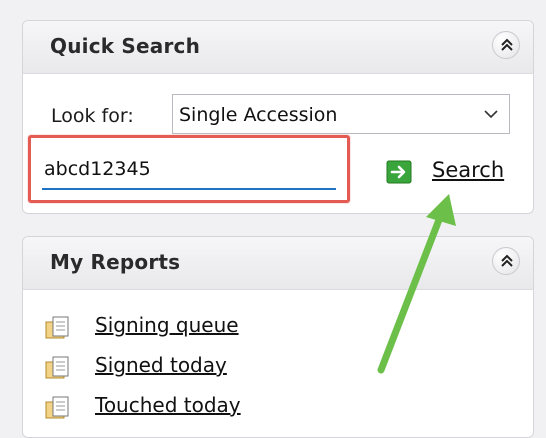 The width and height of the screenshot is (546, 438). What do you see at coordinates (115, 262) in the screenshot?
I see `my-reports-title: My Reports` at bounding box center [115, 262].